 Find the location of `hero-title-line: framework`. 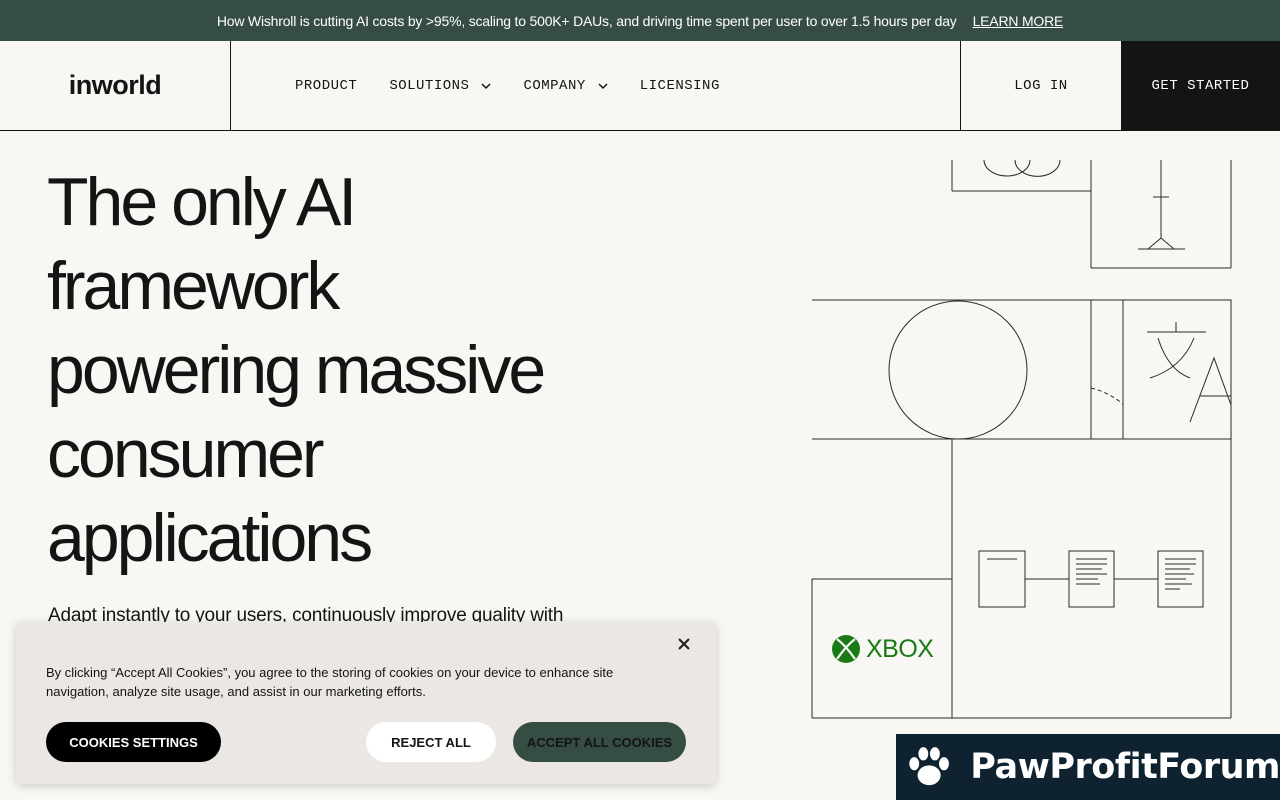

hero-title-line: framework is located at coordinates (193, 286).